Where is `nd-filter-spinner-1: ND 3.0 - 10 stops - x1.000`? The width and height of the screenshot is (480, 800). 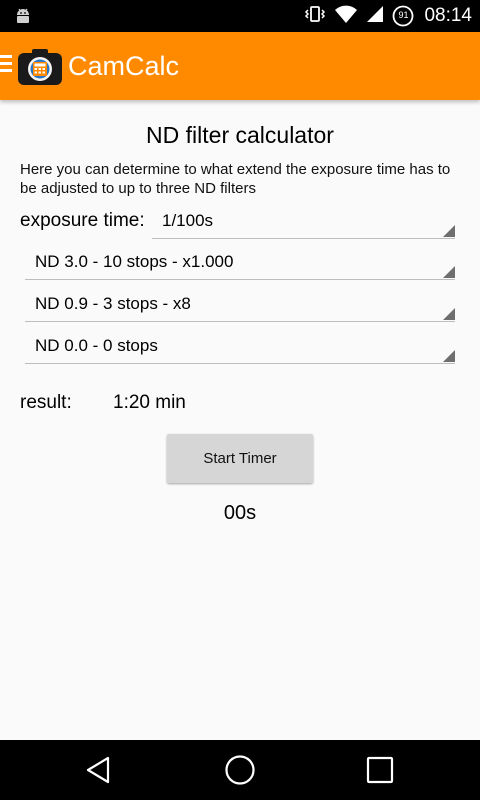 nd-filter-spinner-1: ND 3.0 - 10 stops - x1.000 is located at coordinates (240, 262).